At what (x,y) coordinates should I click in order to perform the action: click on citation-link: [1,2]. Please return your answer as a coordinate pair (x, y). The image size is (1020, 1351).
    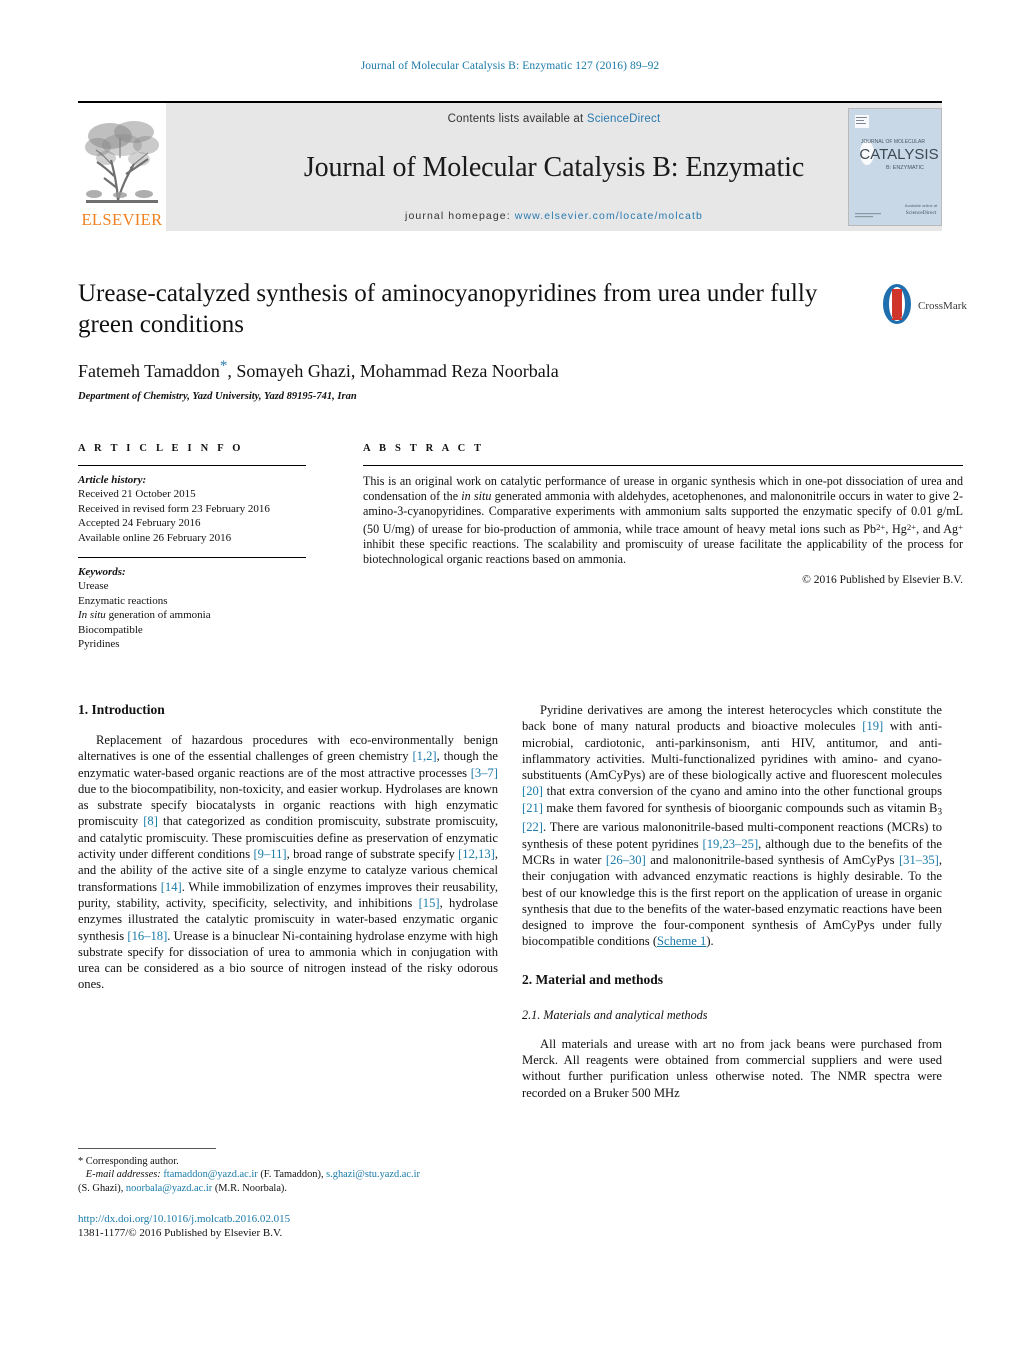
    Looking at the image, I should click on (424, 756).